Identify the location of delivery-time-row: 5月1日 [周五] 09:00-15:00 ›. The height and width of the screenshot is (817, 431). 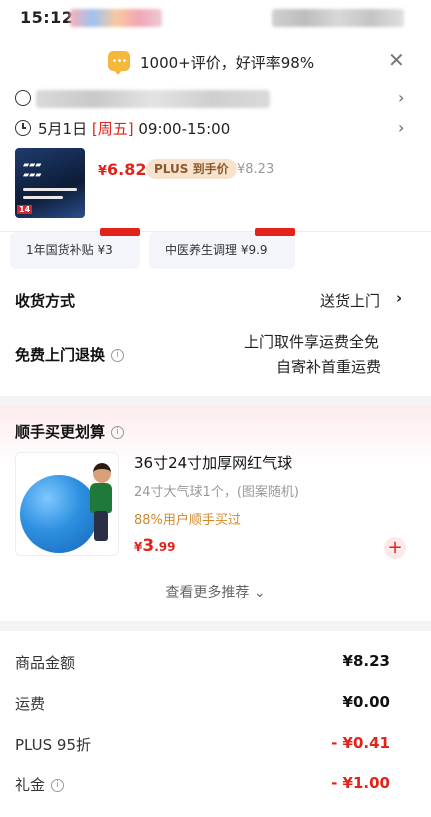
(215, 129).